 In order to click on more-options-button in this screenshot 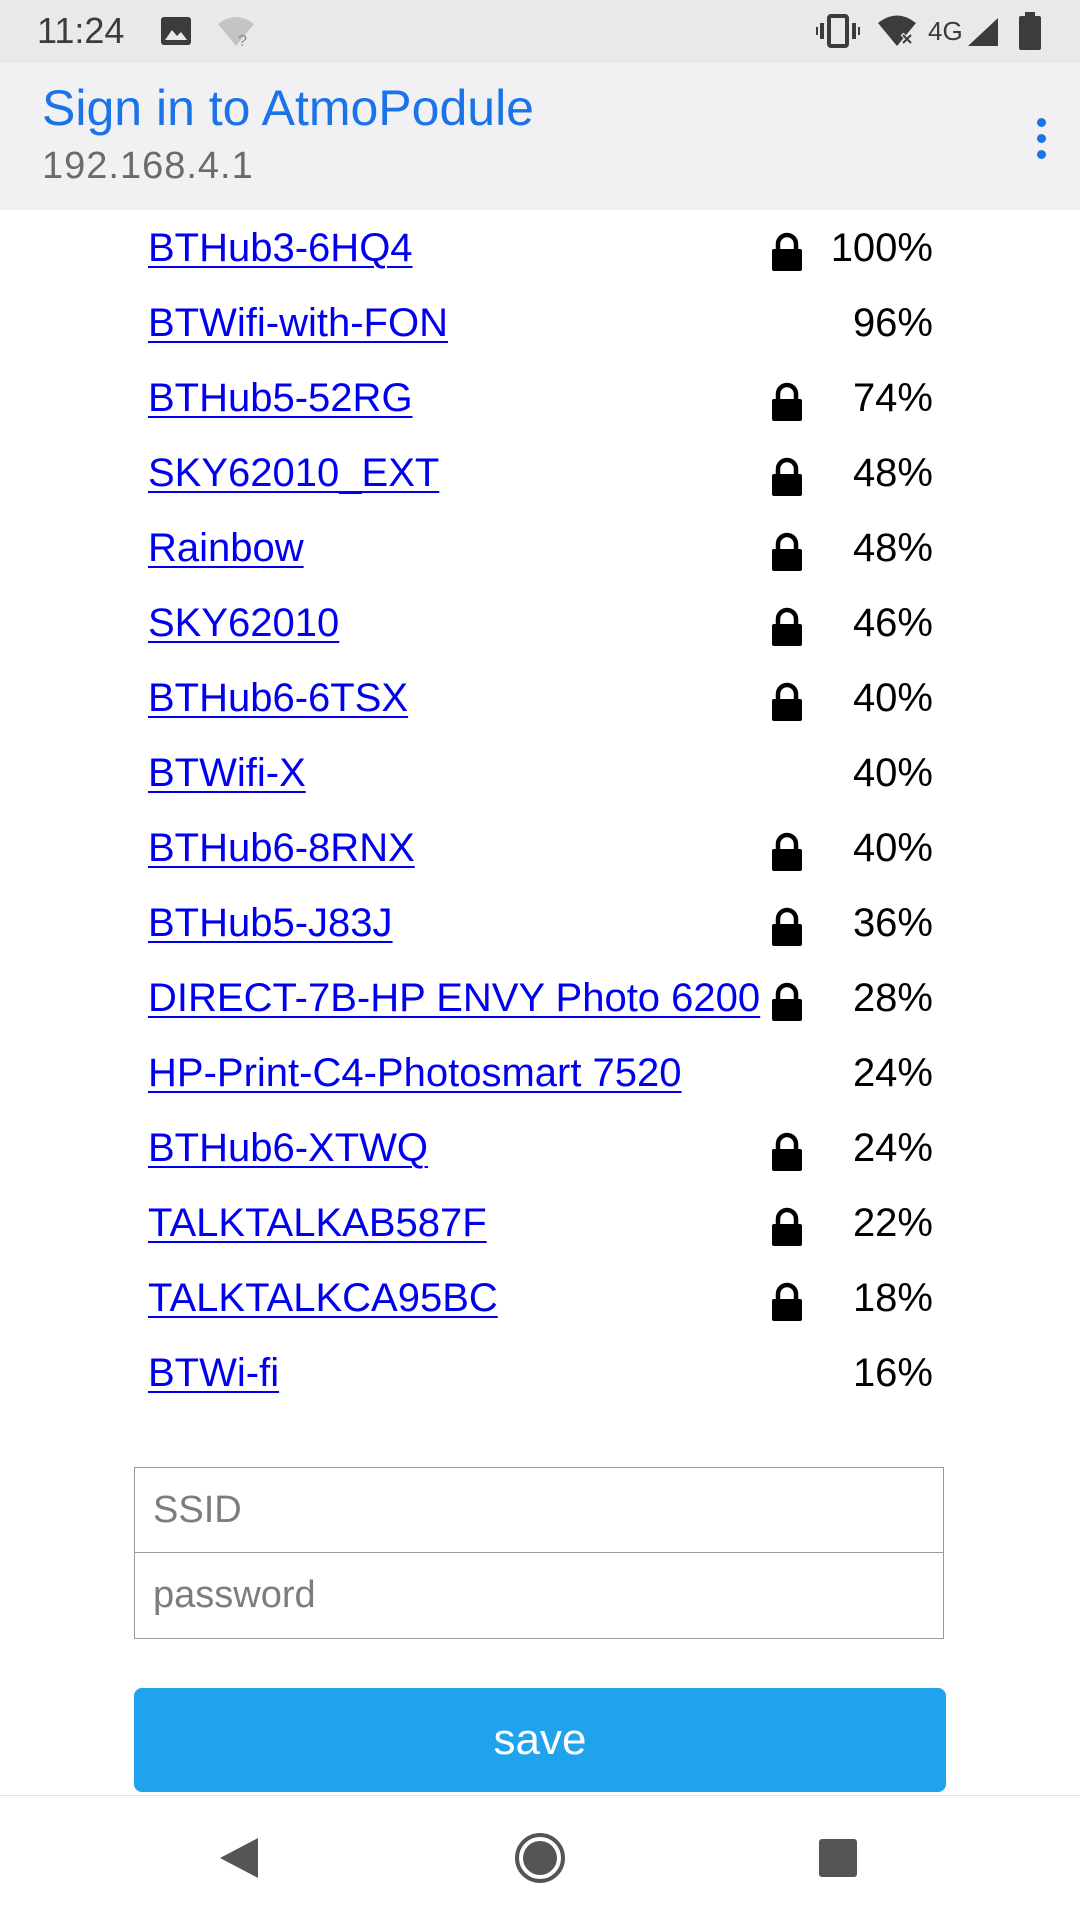, I will do `click(1040, 138)`.